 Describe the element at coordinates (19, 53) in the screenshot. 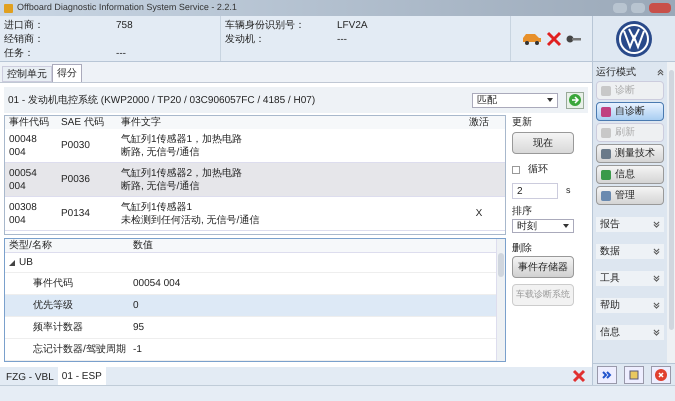

I see `field-label: 任务：` at that location.